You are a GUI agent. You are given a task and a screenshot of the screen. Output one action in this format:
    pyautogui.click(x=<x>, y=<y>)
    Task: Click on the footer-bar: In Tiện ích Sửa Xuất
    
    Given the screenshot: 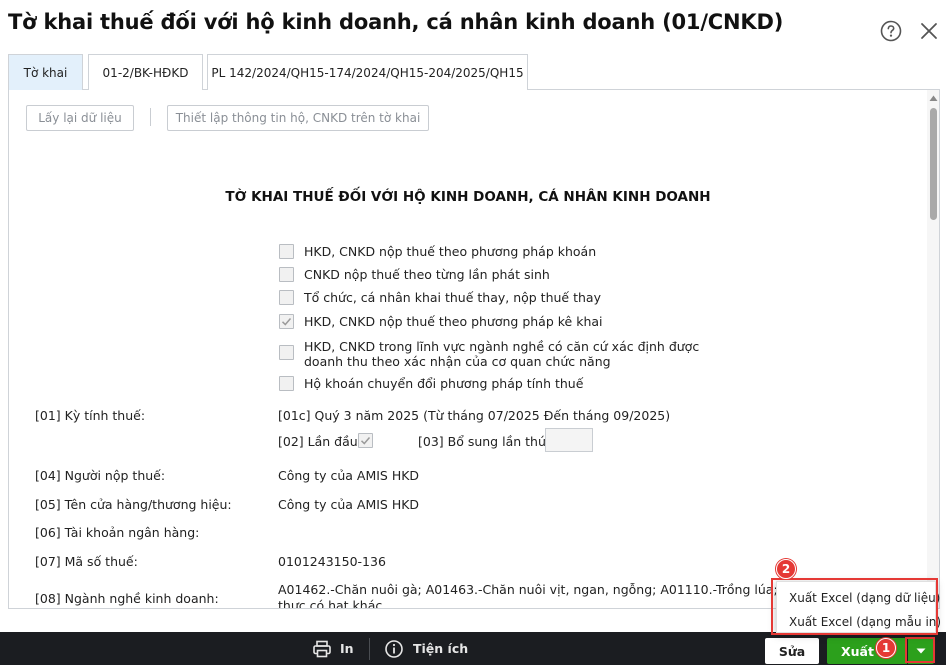 What is the action you would take?
    pyautogui.click(x=473, y=648)
    